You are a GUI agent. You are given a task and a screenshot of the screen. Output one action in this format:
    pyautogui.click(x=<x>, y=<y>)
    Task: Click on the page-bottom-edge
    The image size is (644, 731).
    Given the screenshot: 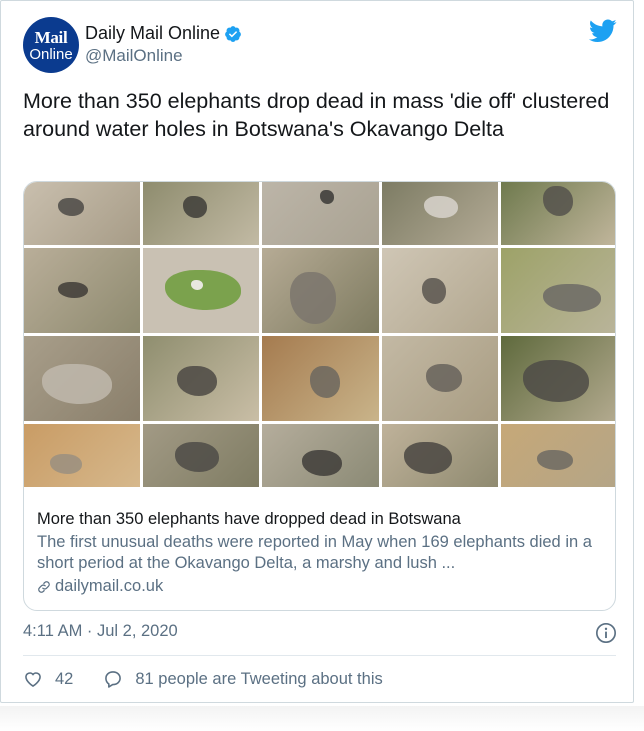 What is the action you would take?
    pyautogui.click(x=322, y=718)
    